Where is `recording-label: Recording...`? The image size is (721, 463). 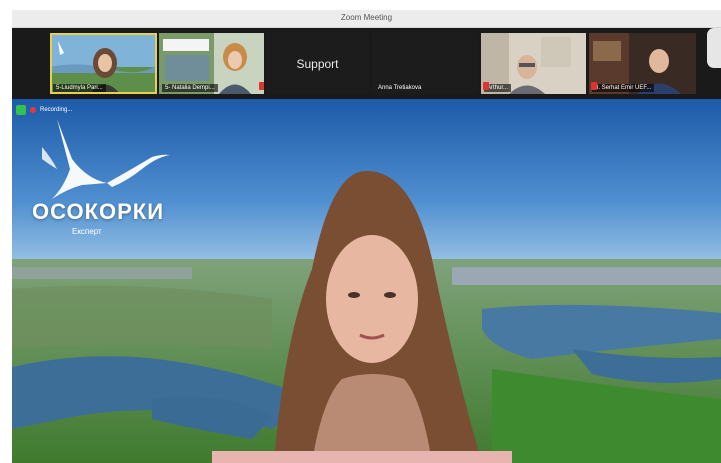 recording-label: Recording... is located at coordinates (56, 110).